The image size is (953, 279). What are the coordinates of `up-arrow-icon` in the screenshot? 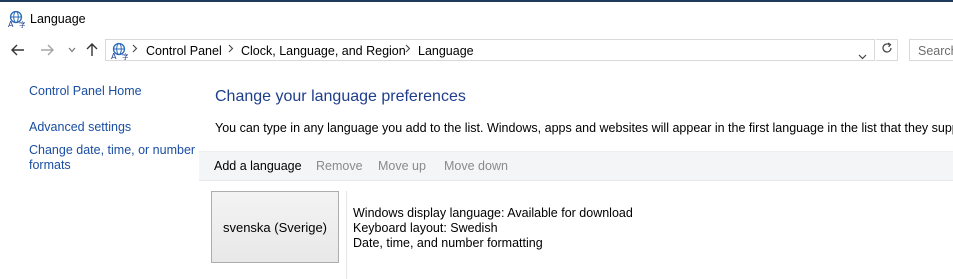 It's located at (92, 50).